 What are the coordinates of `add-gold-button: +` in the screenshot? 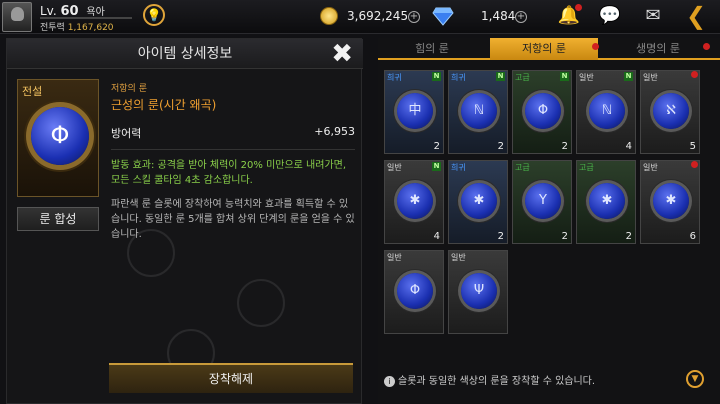 It's located at (414, 17).